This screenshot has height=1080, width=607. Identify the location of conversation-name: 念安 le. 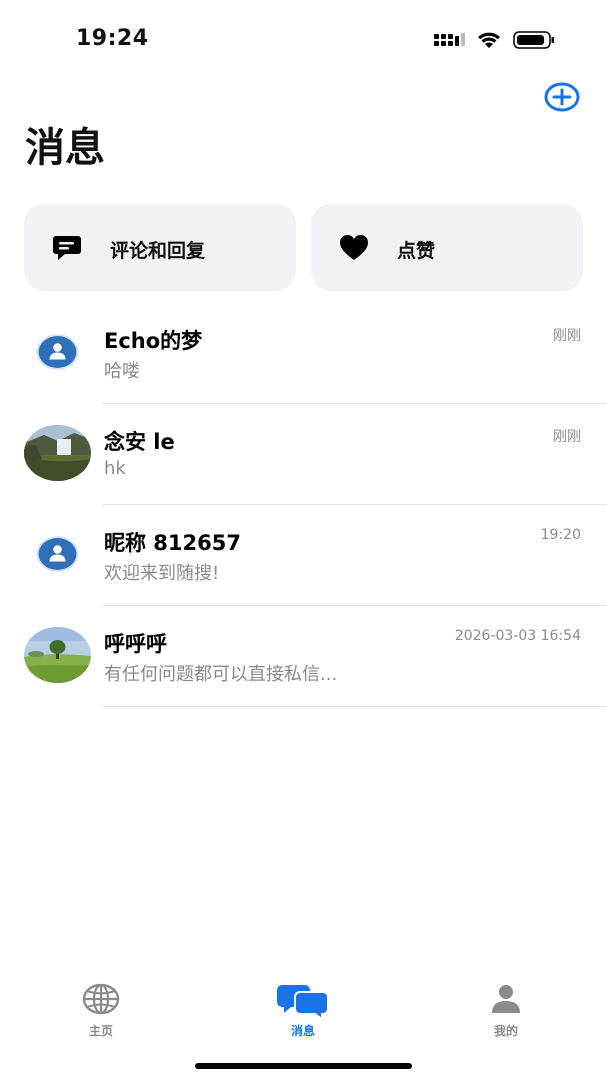
(139, 442).